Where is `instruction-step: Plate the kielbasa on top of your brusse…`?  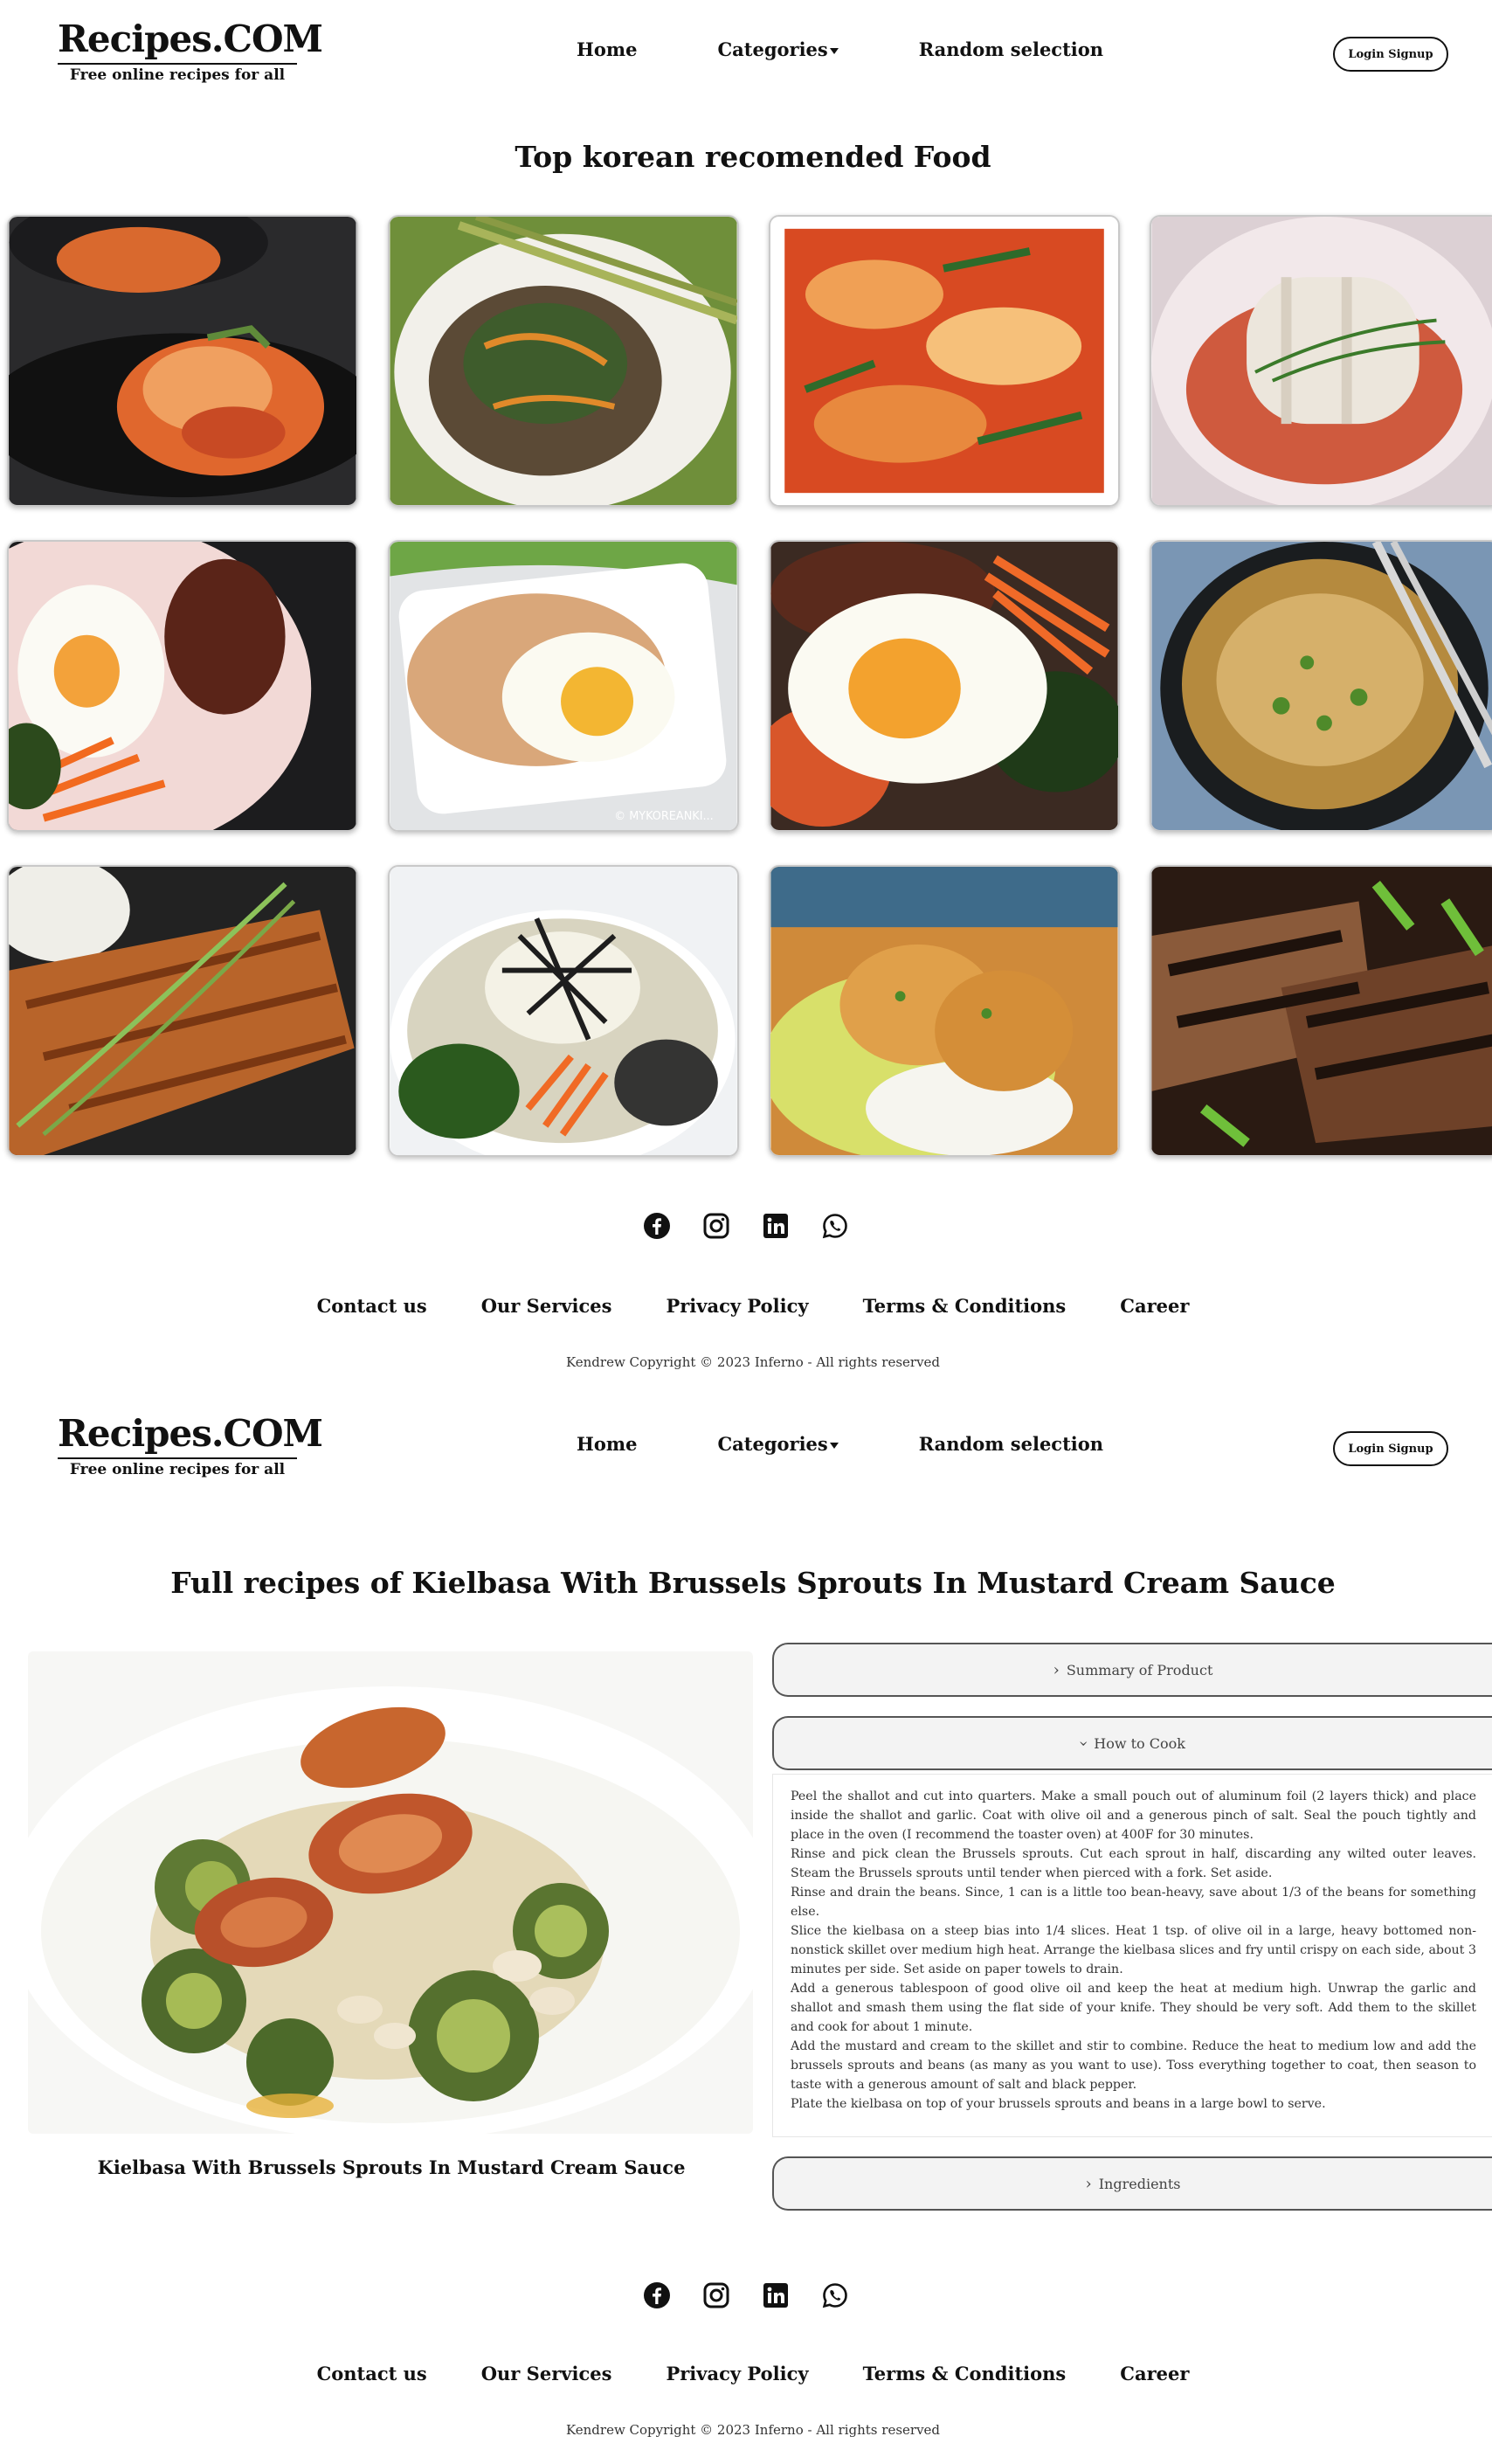 instruction-step: Plate the kielbasa on top of your brusse… is located at coordinates (1058, 2104).